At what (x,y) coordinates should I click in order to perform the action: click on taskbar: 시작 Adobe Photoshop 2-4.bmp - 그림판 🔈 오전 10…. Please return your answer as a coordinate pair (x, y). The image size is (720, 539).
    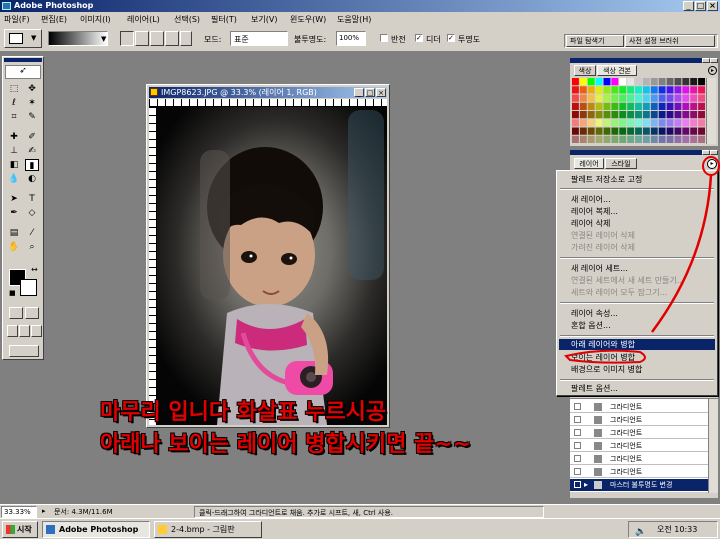
    Looking at the image, I should click on (360, 528).